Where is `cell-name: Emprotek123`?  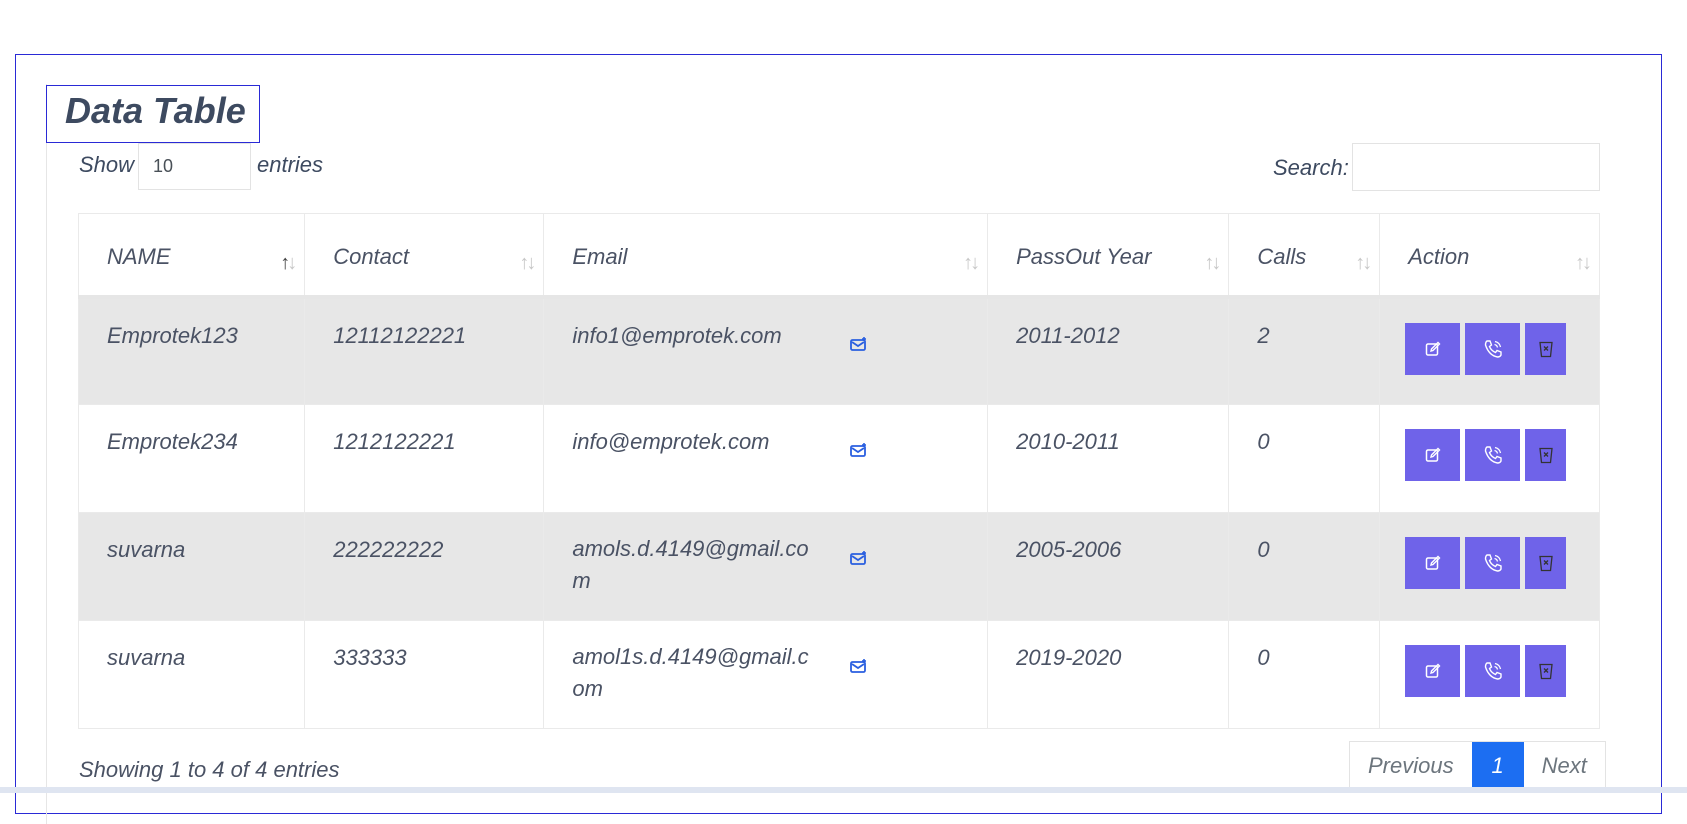
cell-name: Emprotek123 is located at coordinates (191, 349).